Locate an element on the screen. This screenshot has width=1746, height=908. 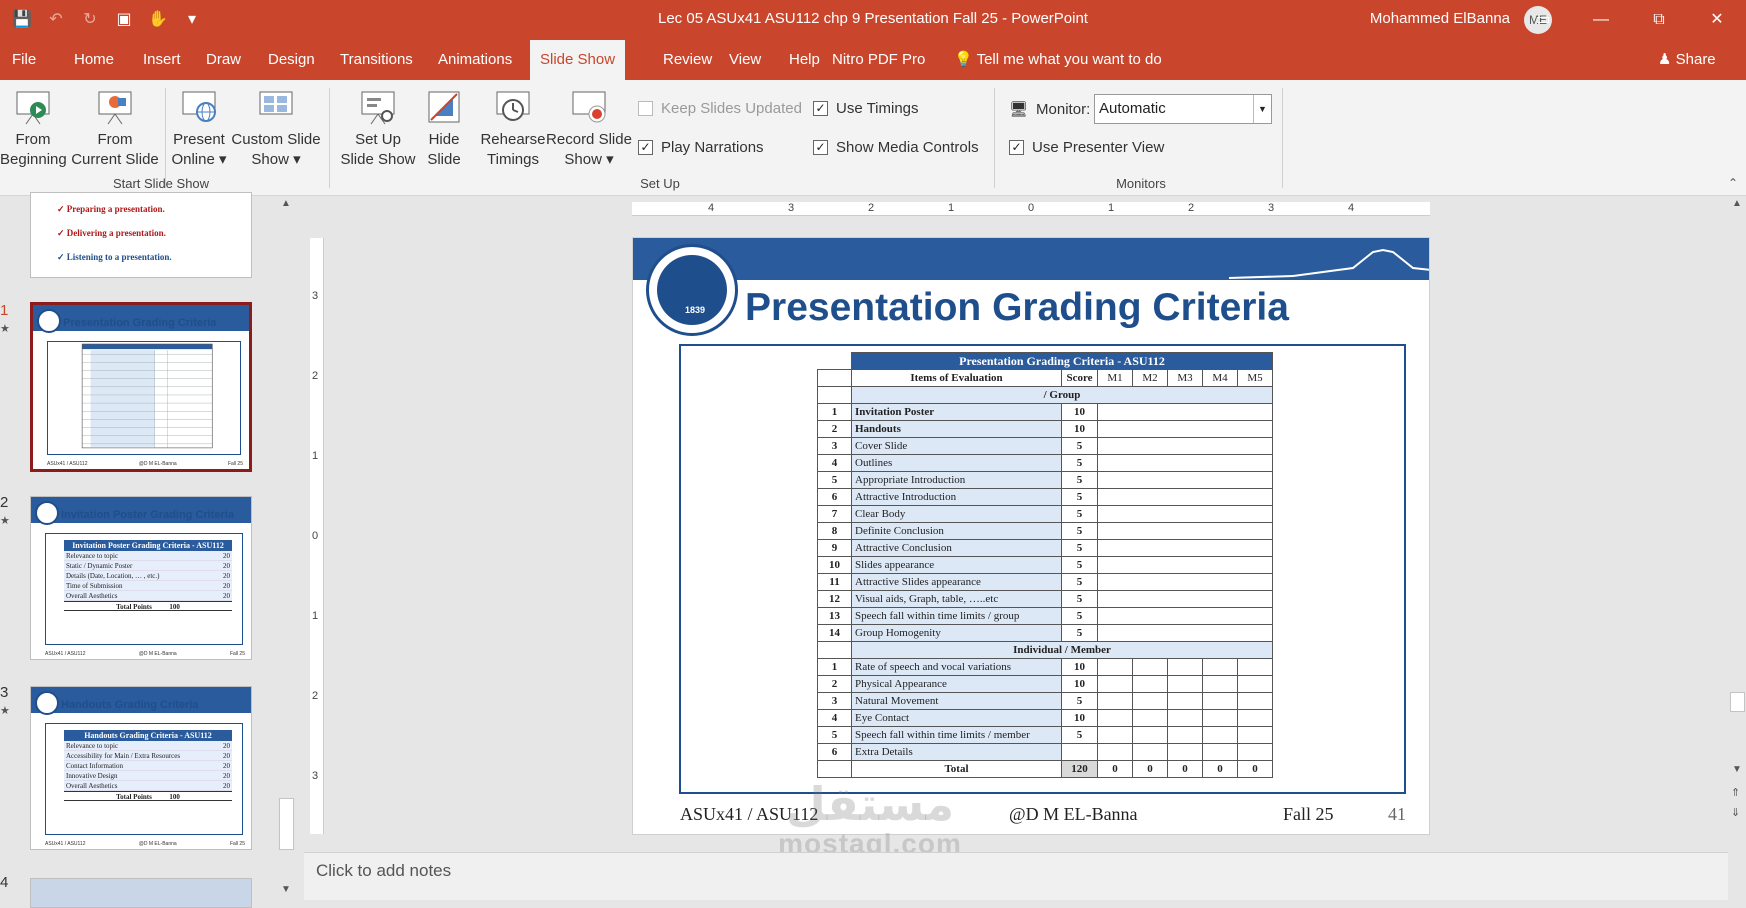
hide-slide-button: Hide Slide is located at coordinates (444, 129).